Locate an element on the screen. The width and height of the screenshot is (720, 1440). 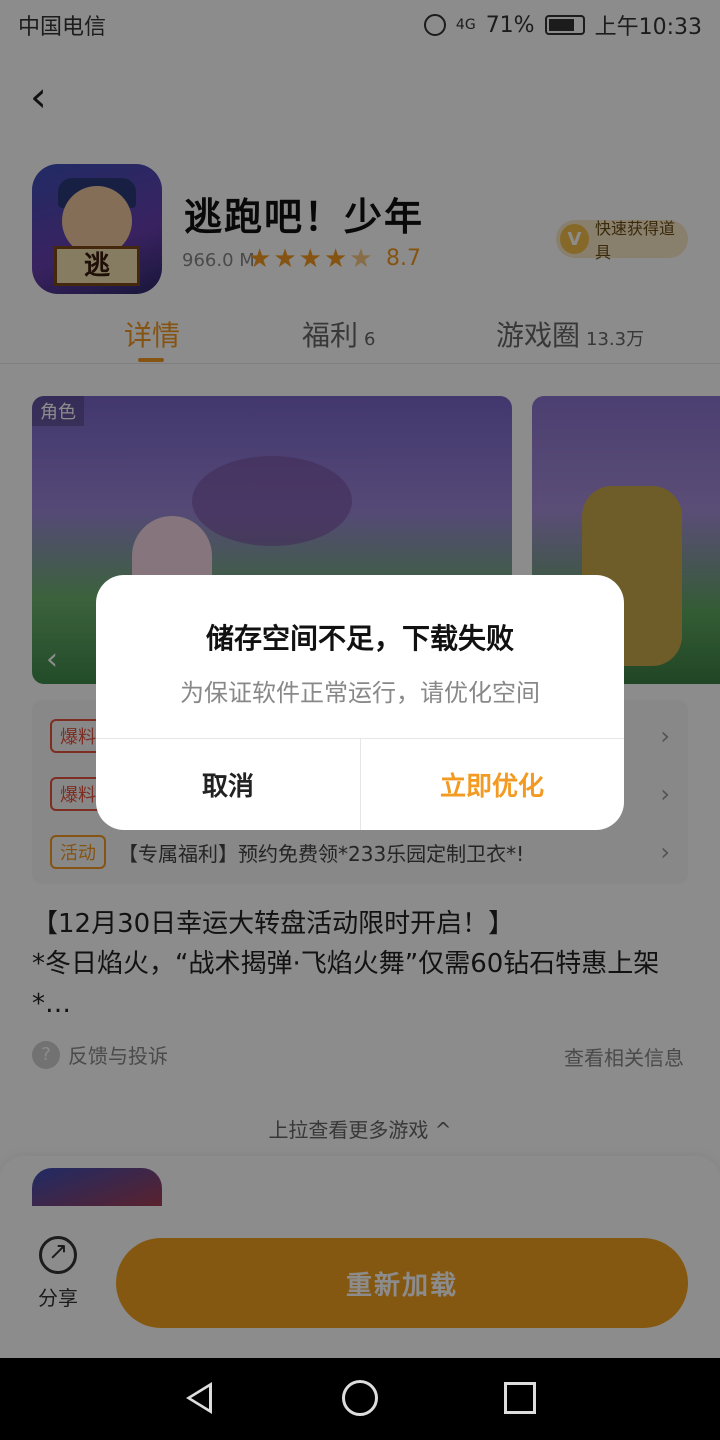
dialog-message: 为保证软件正常运行，请优化空间 is located at coordinates (360, 693).